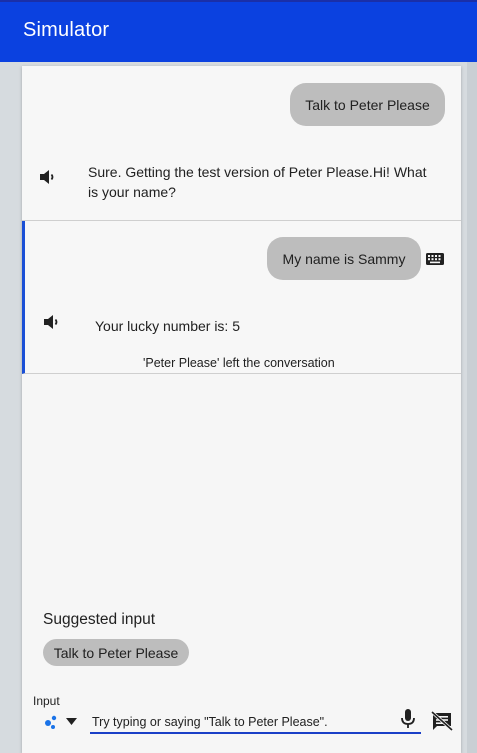  Describe the element at coordinates (71, 721) in the screenshot. I see `chevron-down-icon` at that location.